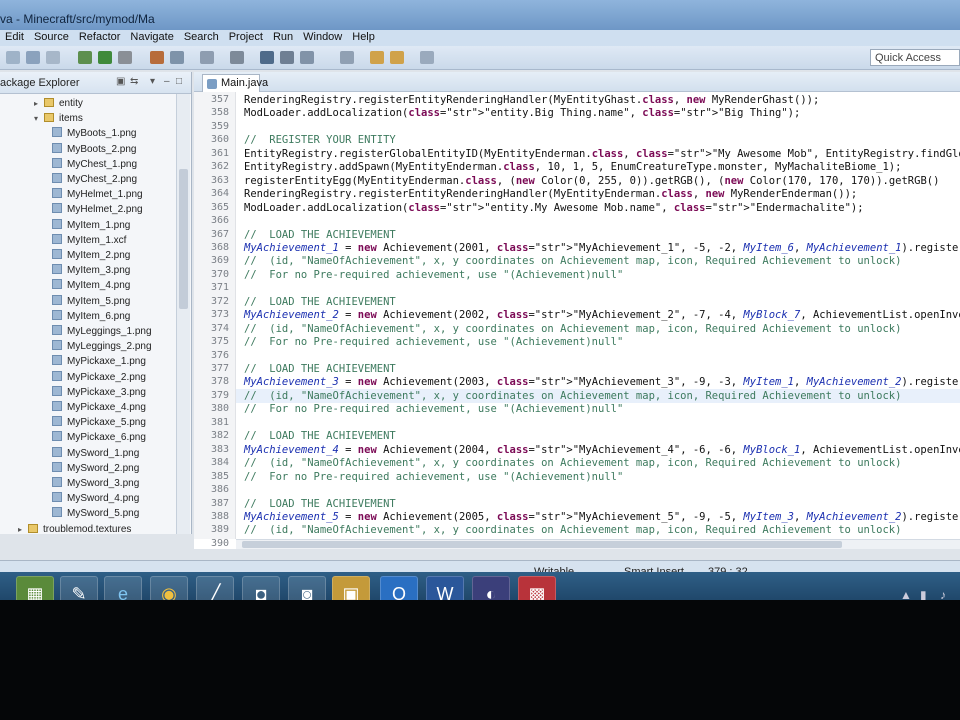 This screenshot has height=720, width=960. I want to click on tree-item-file: MyLeggings_1.png, so click(102, 331).